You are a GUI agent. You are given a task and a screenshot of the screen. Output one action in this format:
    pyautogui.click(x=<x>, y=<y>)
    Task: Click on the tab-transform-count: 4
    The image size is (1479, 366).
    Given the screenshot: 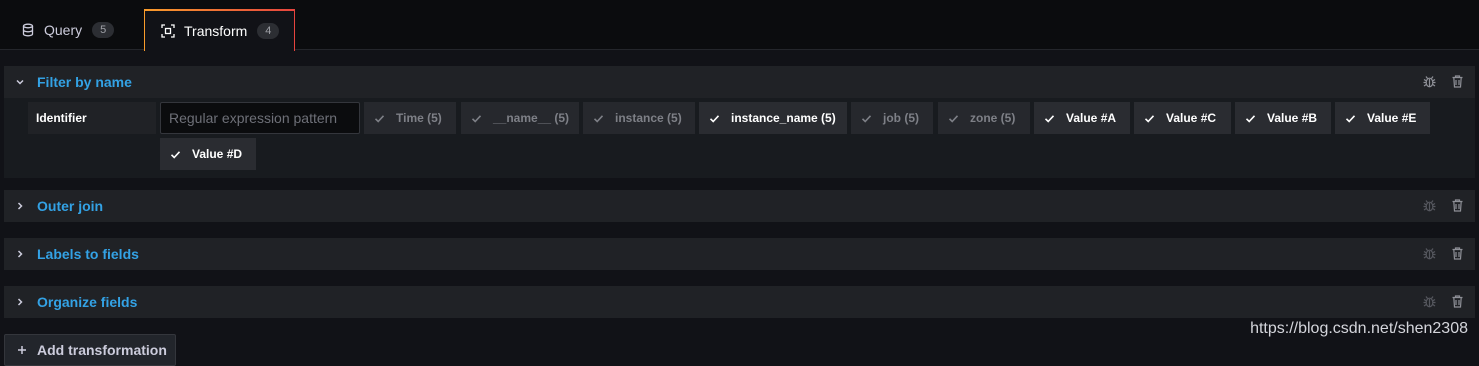 What is the action you would take?
    pyautogui.click(x=268, y=31)
    